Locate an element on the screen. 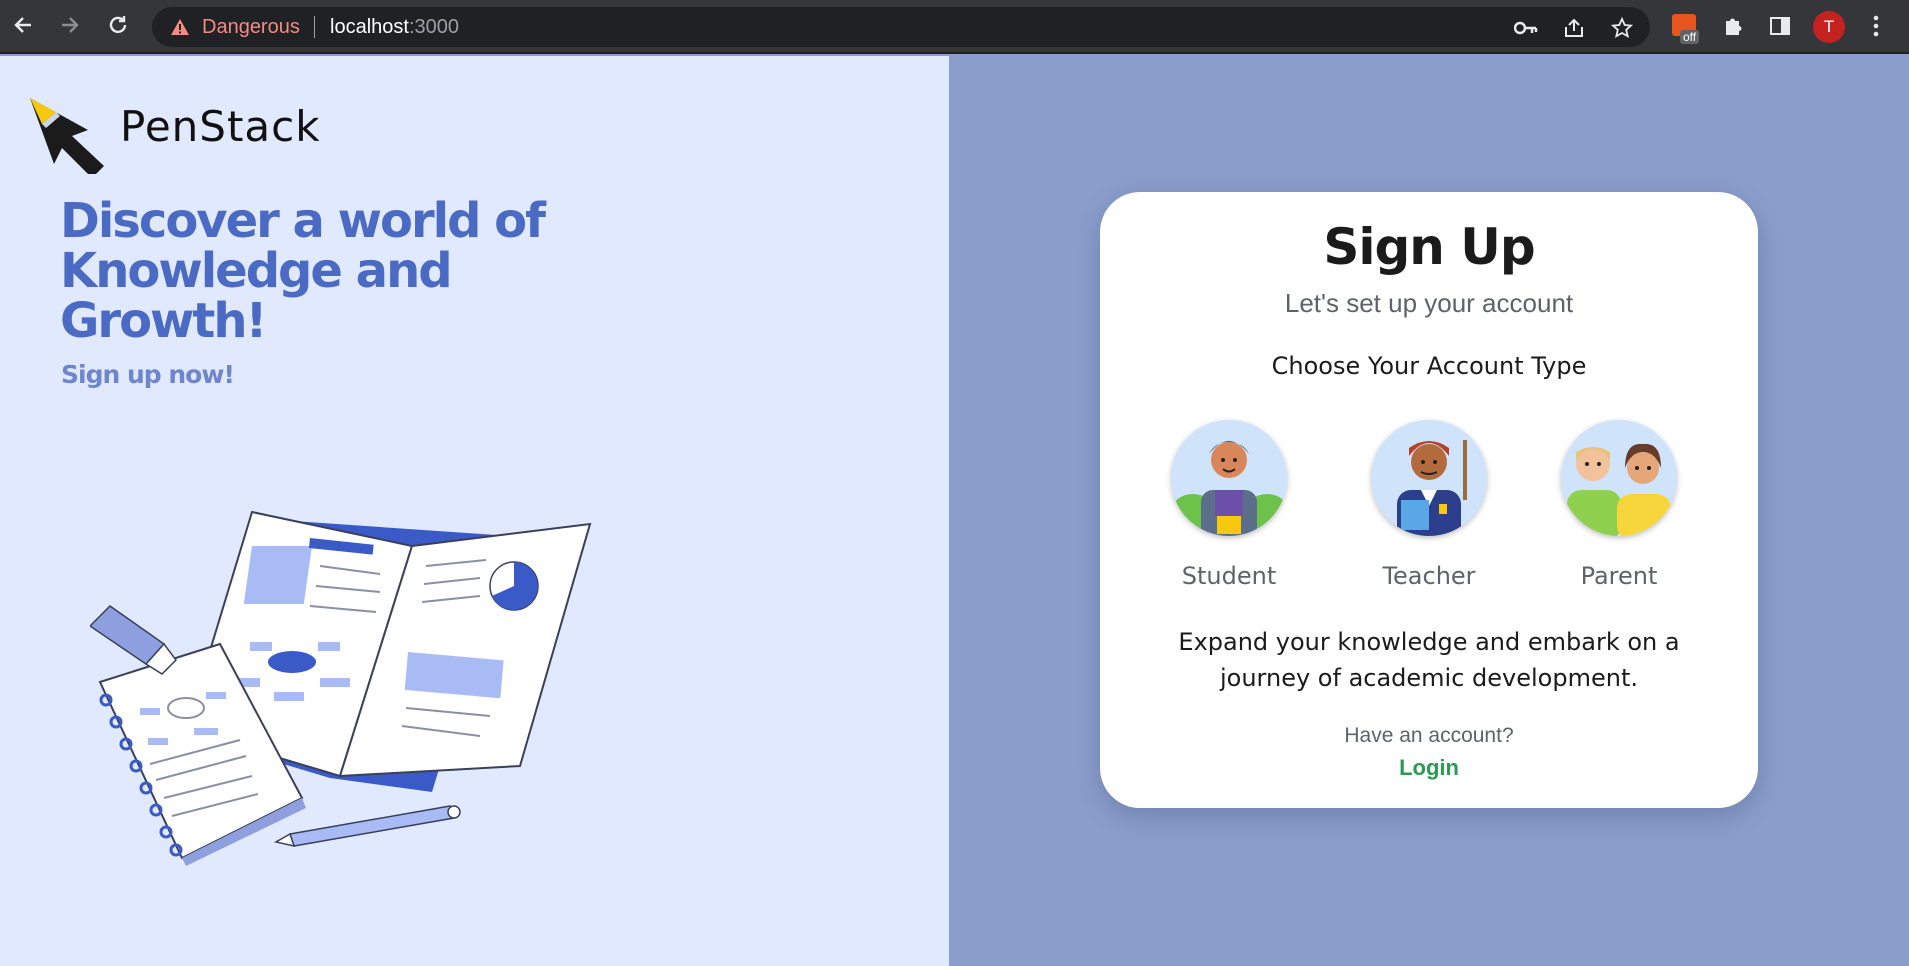  warning-icon is located at coordinates (180, 29).